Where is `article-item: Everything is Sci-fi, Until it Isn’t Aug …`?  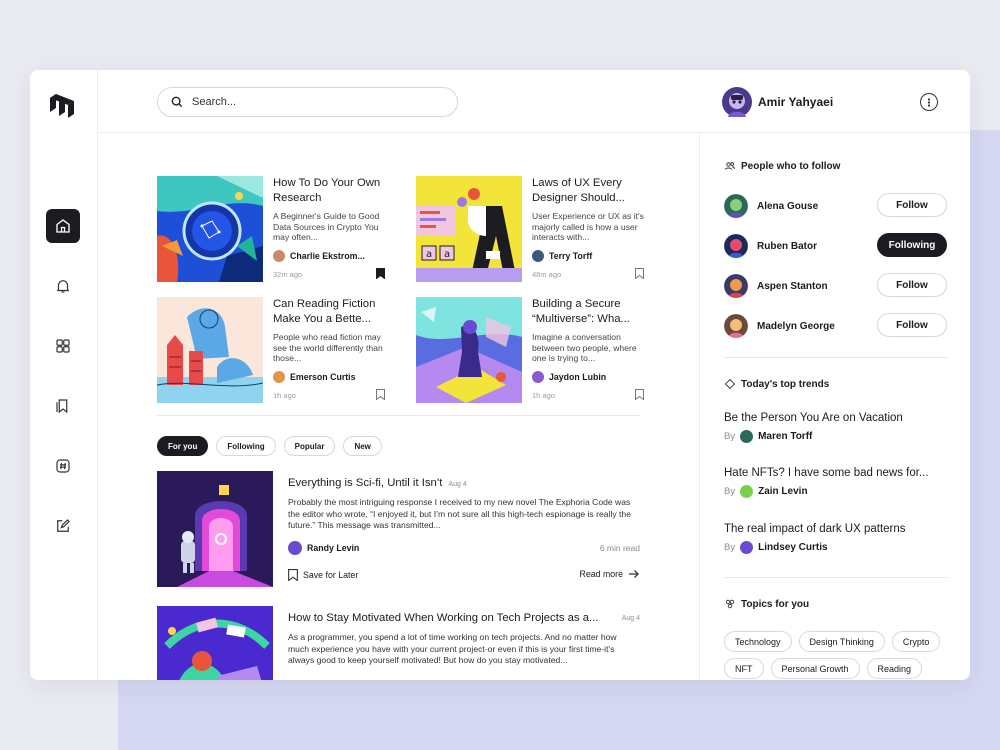 article-item: Everything is Sci-fi, Until it Isn’t Aug … is located at coordinates (398, 529).